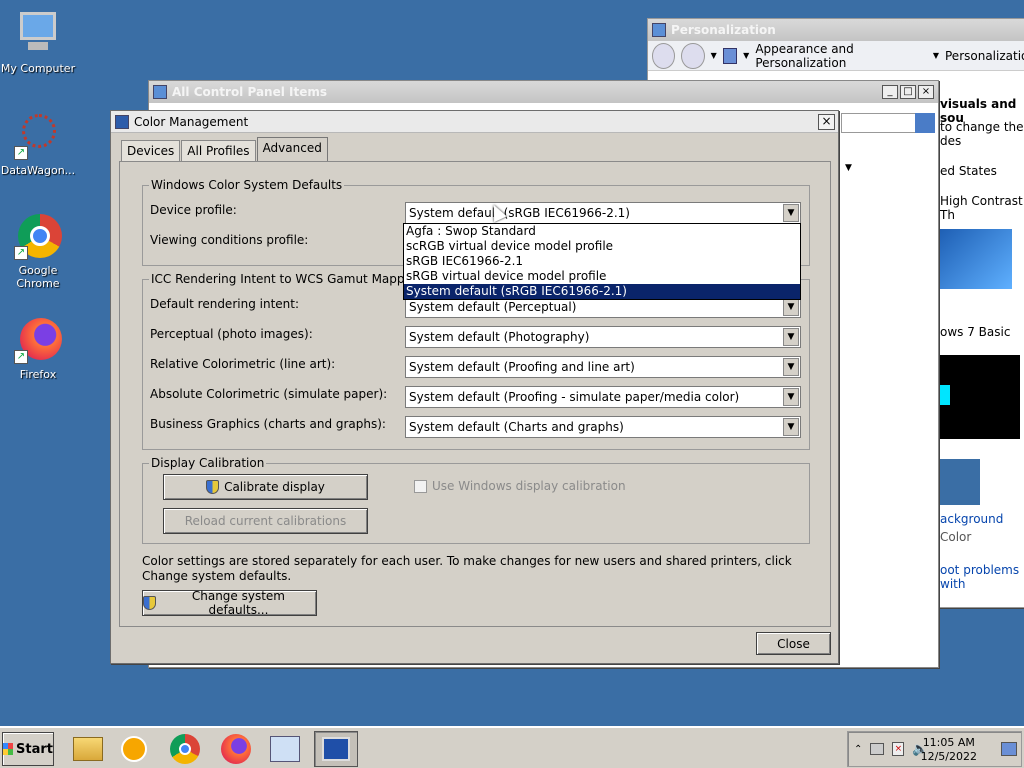 The height and width of the screenshot is (768, 1024). I want to click on group-legend: Display Calibration, so click(208, 463).